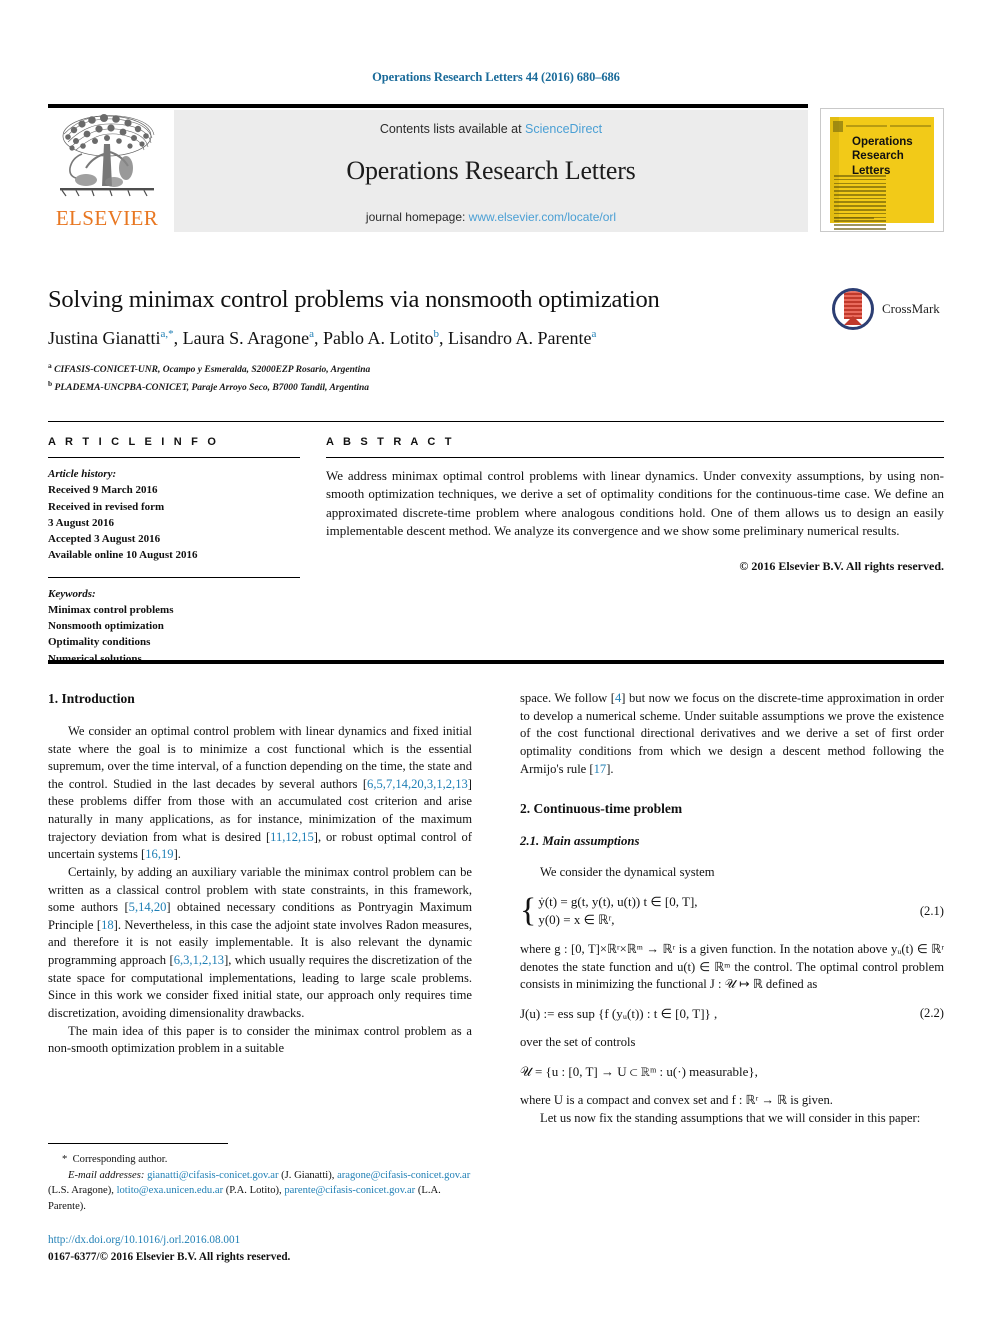 Image resolution: width=992 pixels, height=1323 pixels. I want to click on citation-ref: 6,5,7,14,20,3,1,2,13, so click(417, 784).